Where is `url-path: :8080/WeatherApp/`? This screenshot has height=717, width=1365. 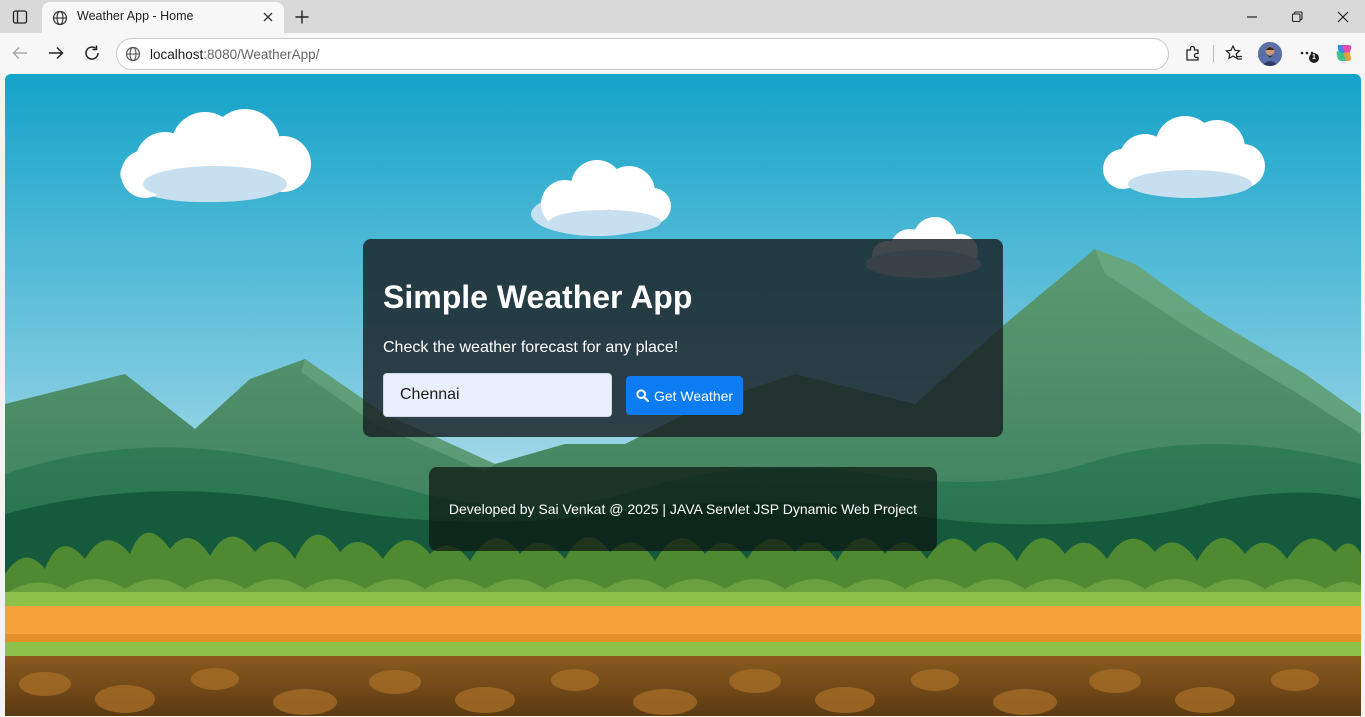 url-path: :8080/WeatherApp/ is located at coordinates (261, 54).